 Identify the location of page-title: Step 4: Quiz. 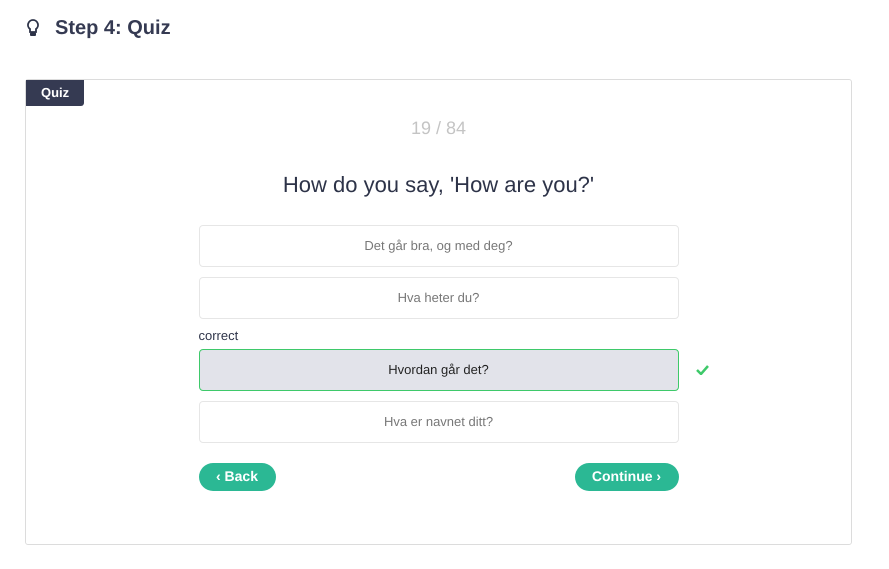
(113, 28).